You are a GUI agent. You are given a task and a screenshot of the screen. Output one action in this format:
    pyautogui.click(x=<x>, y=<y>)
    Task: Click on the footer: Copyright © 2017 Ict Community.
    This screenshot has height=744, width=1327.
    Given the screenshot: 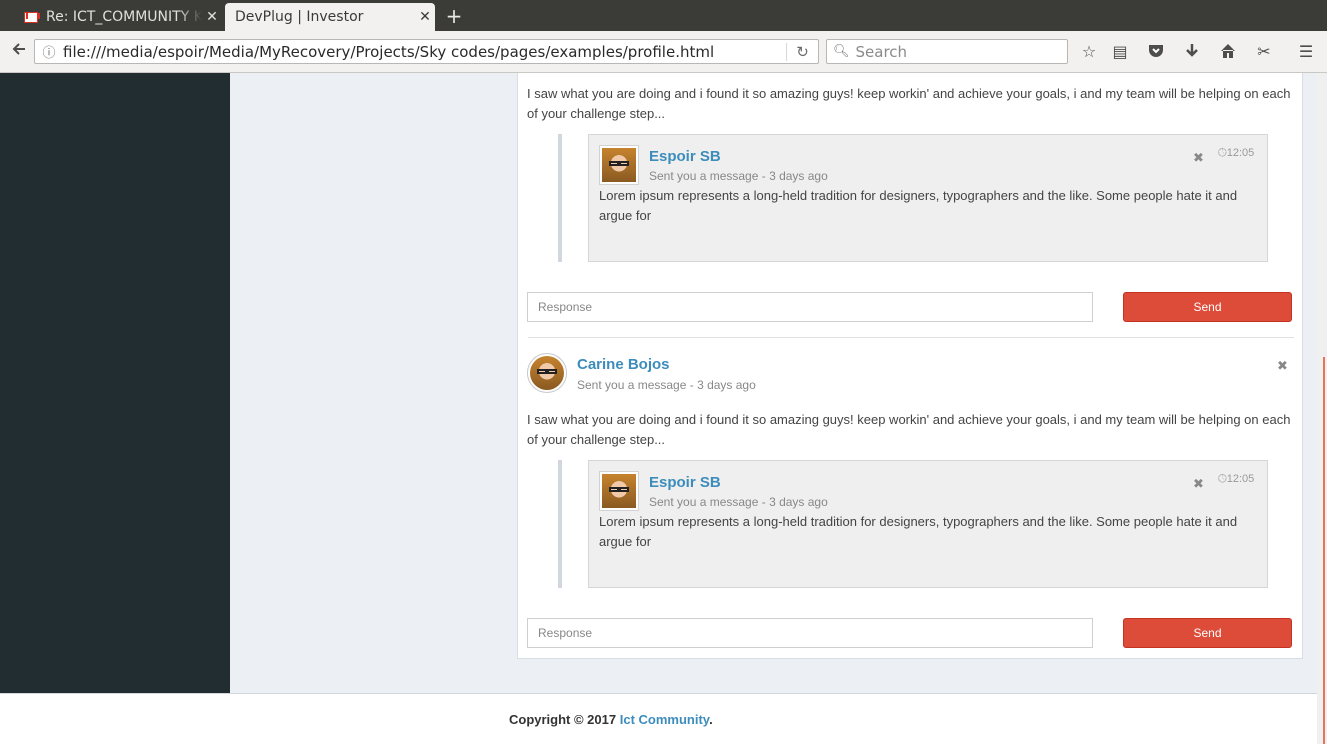 What is the action you would take?
    pyautogui.click(x=658, y=718)
    